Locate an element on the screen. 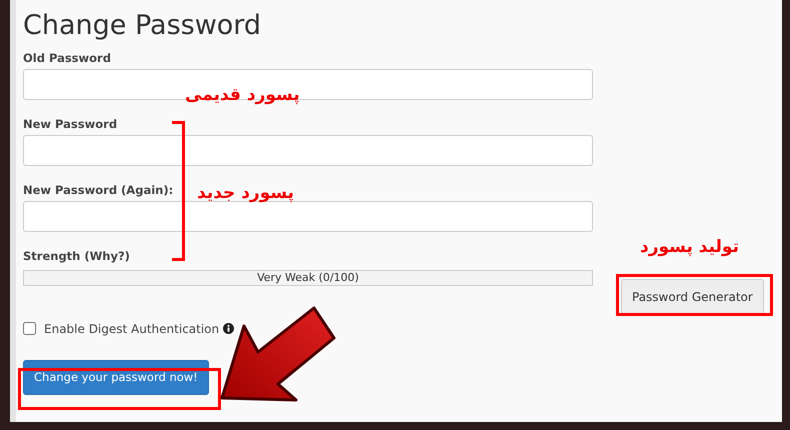 The image size is (790, 430). digest-checkbox is located at coordinates (29, 329).